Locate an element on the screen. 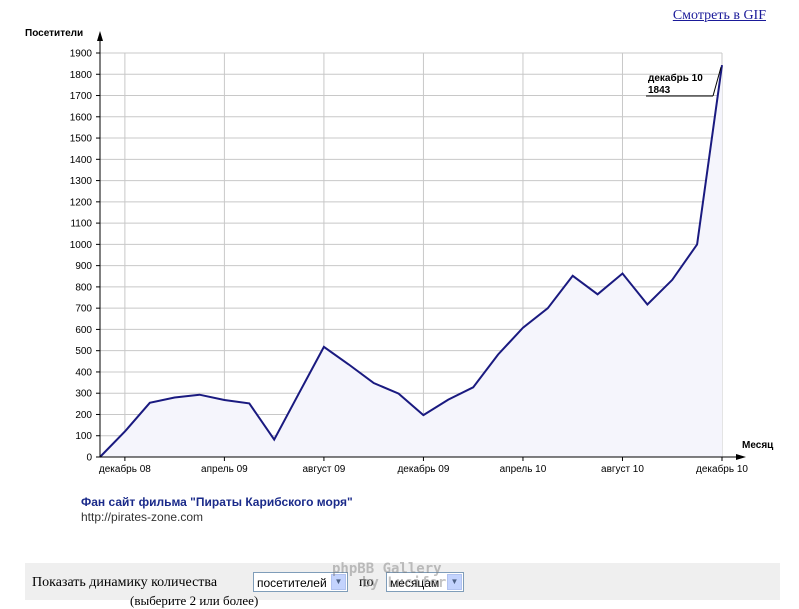 The width and height of the screenshot is (799, 609). x-axis-arrow is located at coordinates (741, 457).